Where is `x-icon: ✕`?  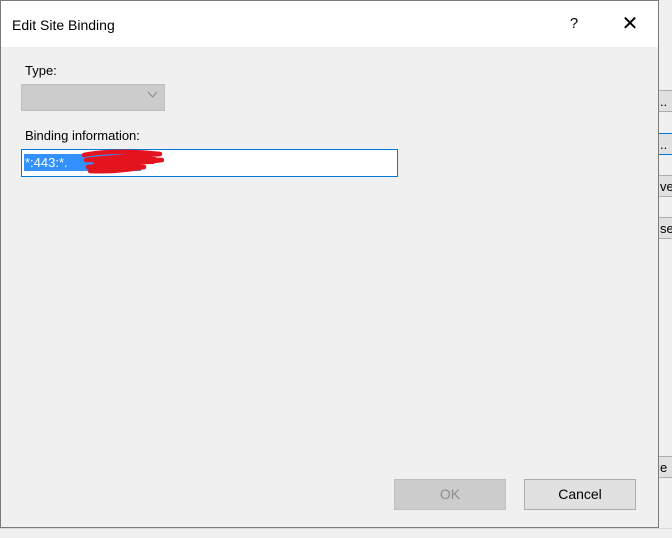 x-icon: ✕ is located at coordinates (630, 24).